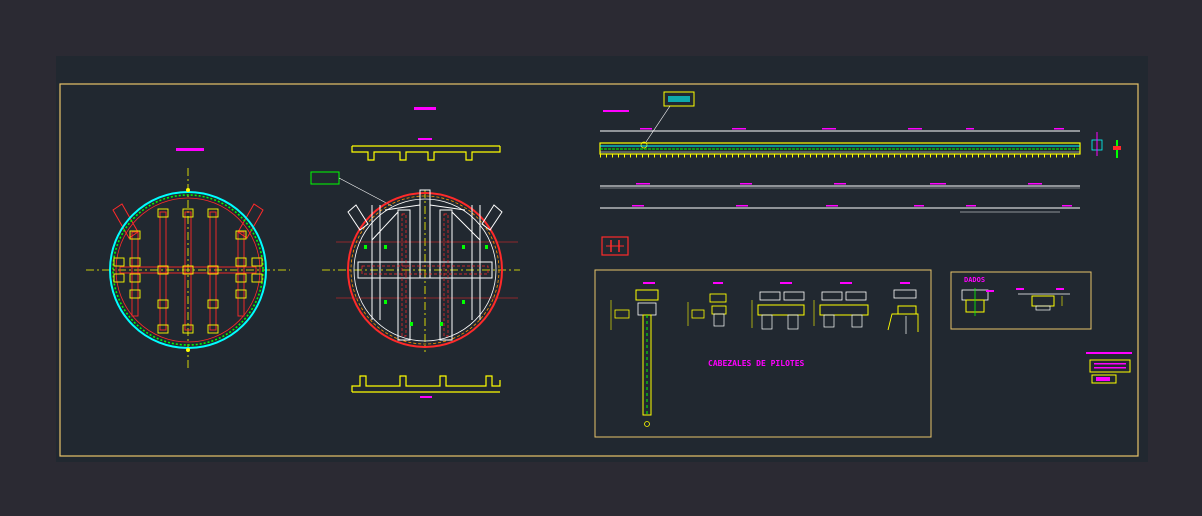 The image size is (1202, 516). I want to click on detail-callout-fill, so click(679, 99).